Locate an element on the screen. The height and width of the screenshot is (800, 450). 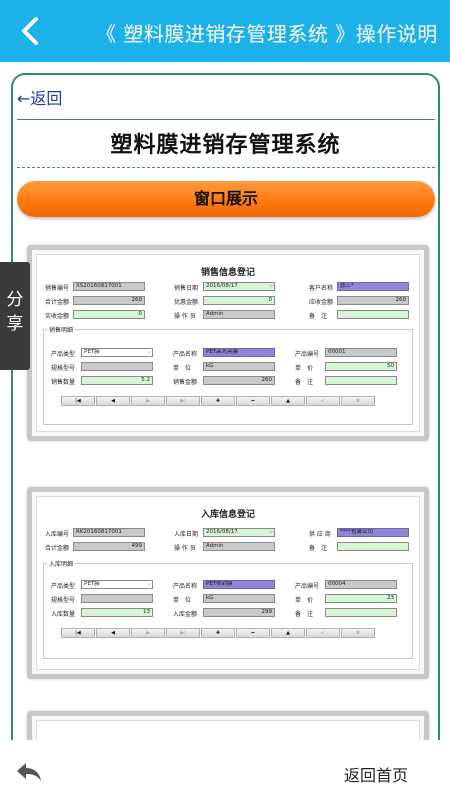
total-amount-field: 260 is located at coordinates (109, 300).